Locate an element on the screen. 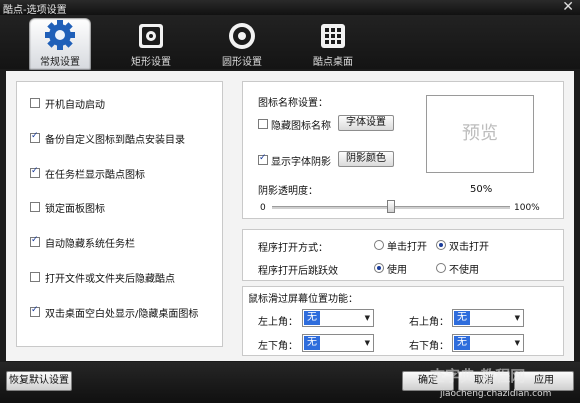 The height and width of the screenshot is (403, 580). program-open-panel: 程序打开方式： 单击打开 双击打开 程序打开后跳跃效 使用 不使用 is located at coordinates (403, 255).